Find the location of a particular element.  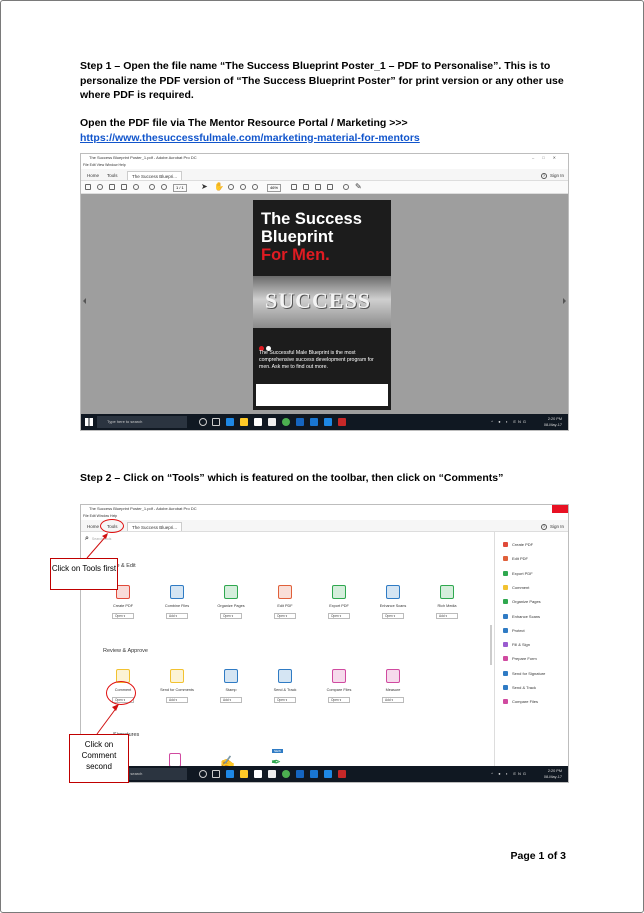

windows-start-icon is located at coordinates (89, 422).